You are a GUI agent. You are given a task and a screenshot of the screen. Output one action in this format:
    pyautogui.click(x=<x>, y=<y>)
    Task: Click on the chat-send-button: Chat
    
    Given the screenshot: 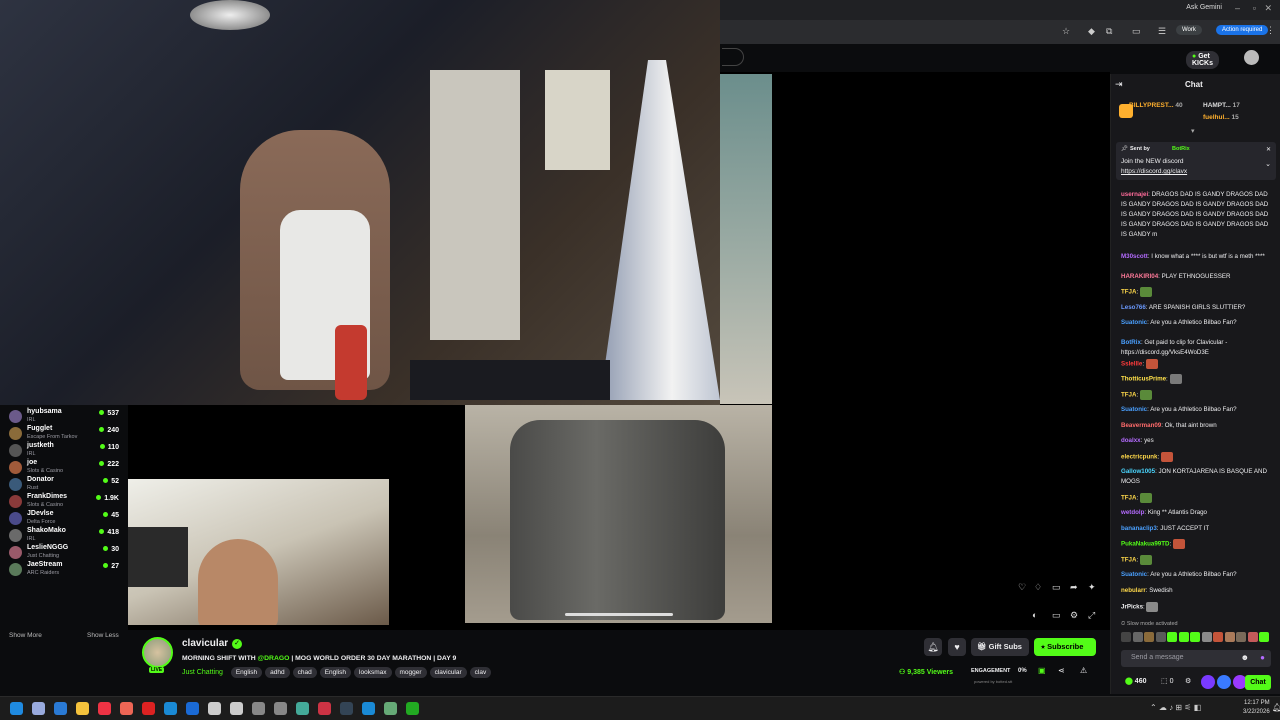 What is the action you would take?
    pyautogui.click(x=1258, y=682)
    